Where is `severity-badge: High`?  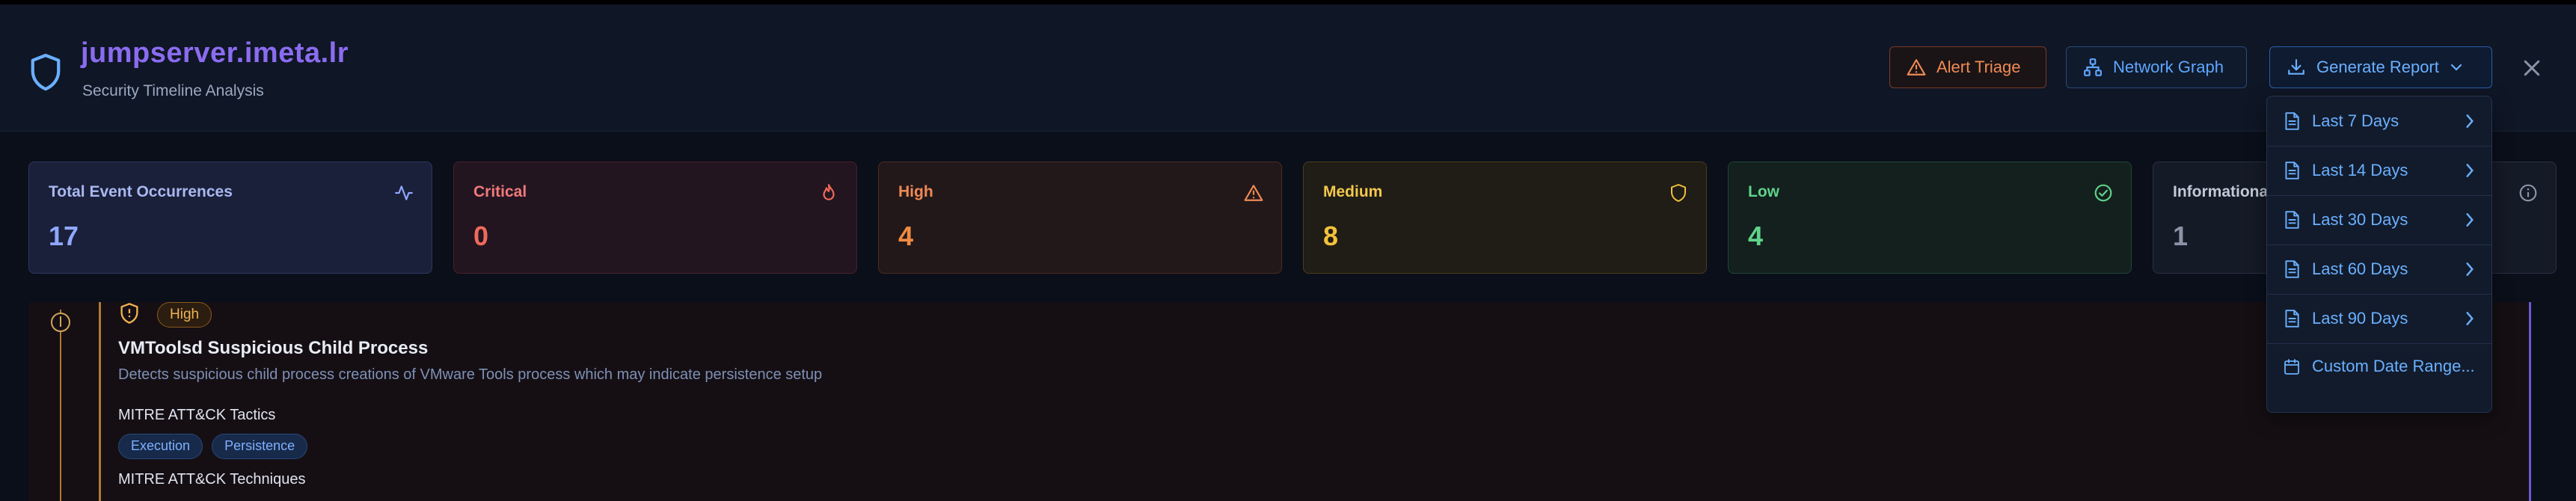 severity-badge: High is located at coordinates (184, 315).